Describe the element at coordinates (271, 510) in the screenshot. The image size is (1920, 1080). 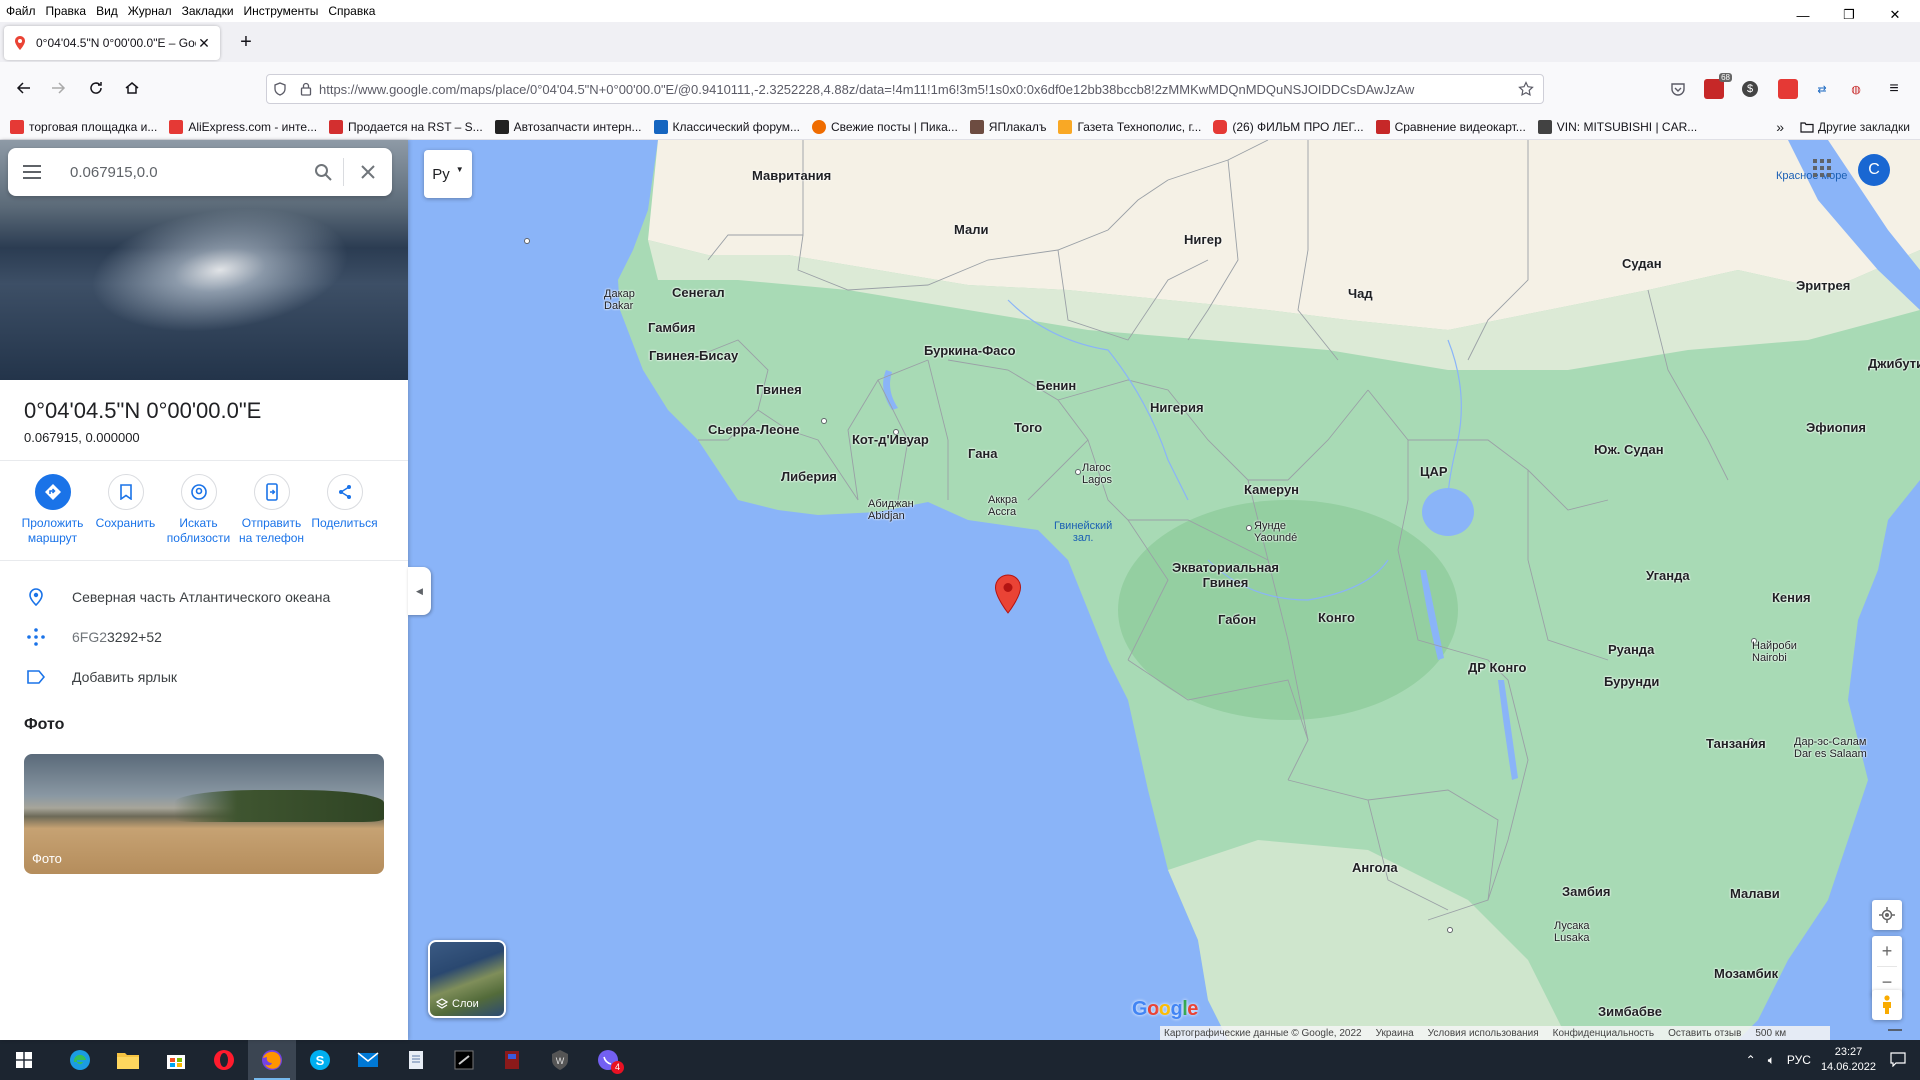
I see `send-to-phone-button: Отправить на телефон` at that location.